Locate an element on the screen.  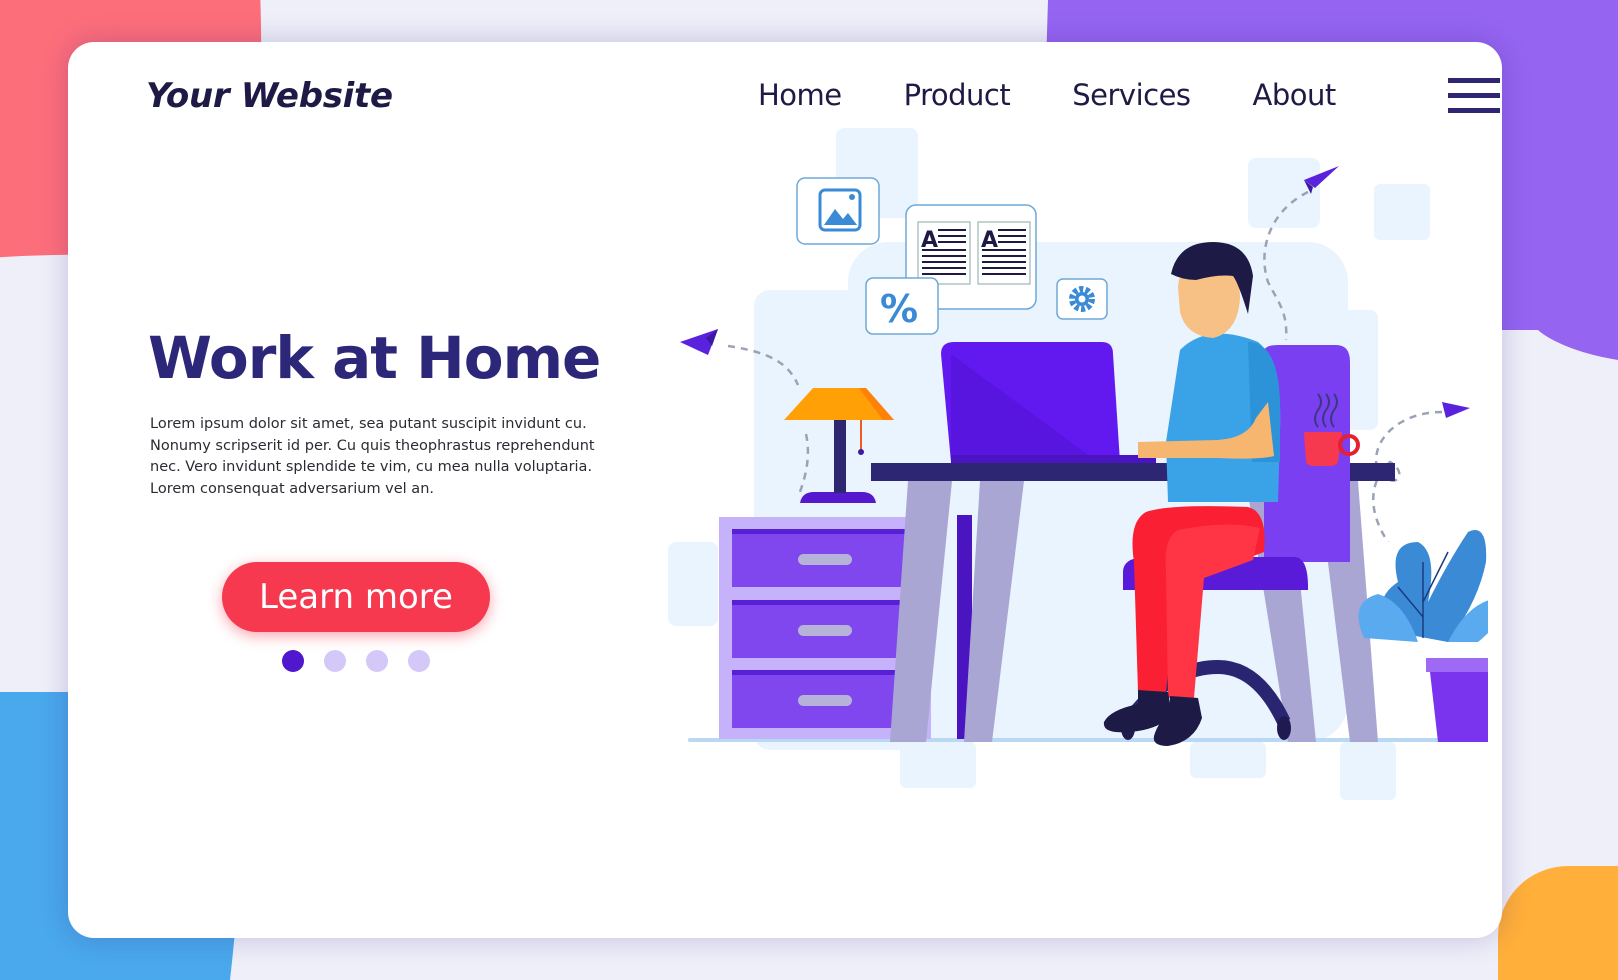
nav-home: Home is located at coordinates (800, 95).